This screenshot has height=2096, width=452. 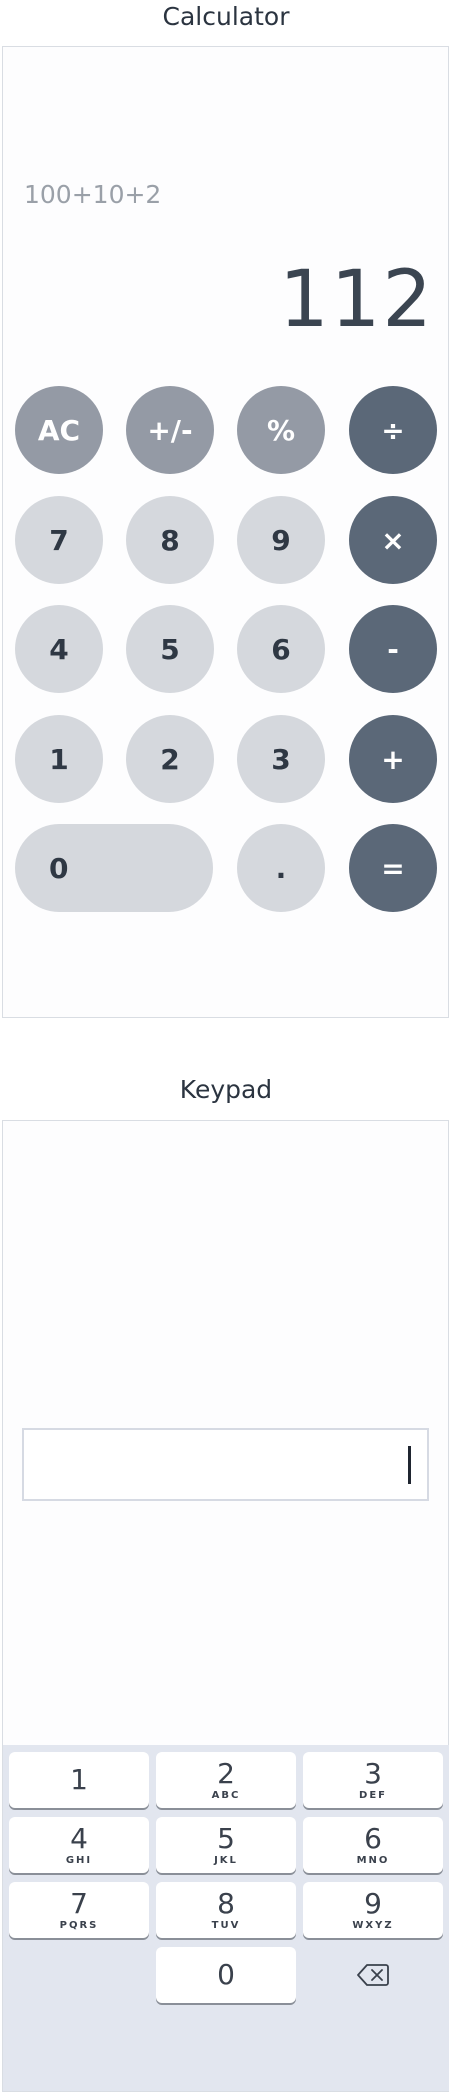 What do you see at coordinates (226, 1925) in the screenshot?
I see `key-letters: TUV` at bounding box center [226, 1925].